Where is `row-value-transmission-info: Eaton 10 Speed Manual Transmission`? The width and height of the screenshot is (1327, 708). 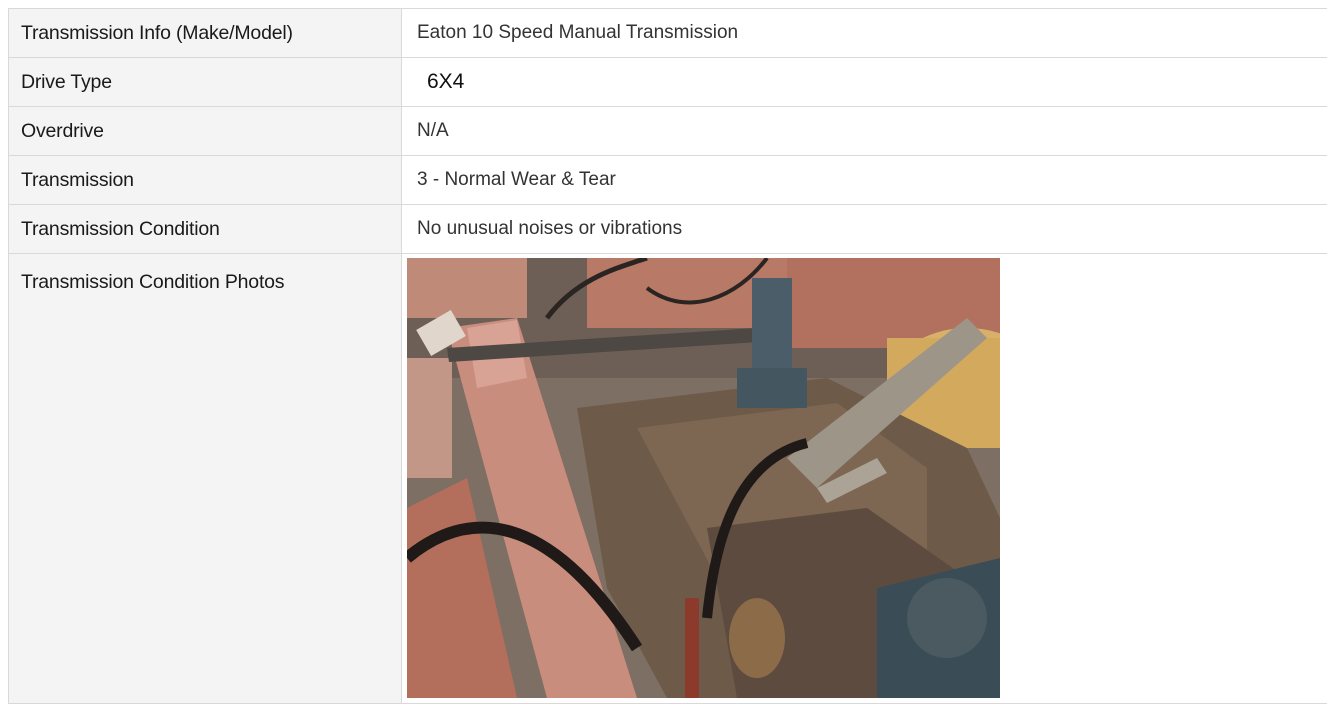
row-value-transmission-info: Eaton 10 Speed Manual Transmission is located at coordinates (864, 33).